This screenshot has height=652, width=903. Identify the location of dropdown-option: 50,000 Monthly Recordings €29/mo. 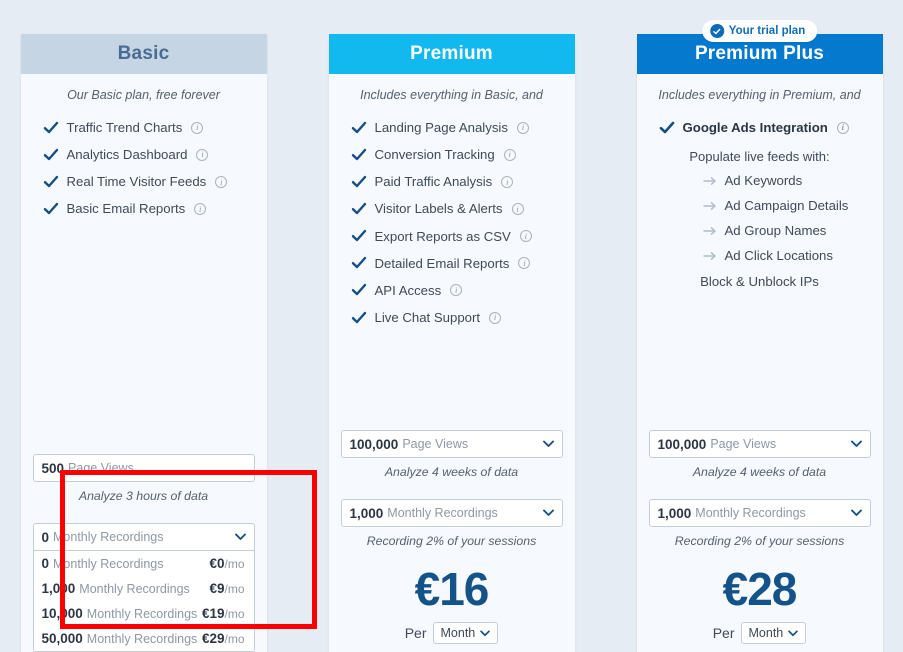
(144, 638).